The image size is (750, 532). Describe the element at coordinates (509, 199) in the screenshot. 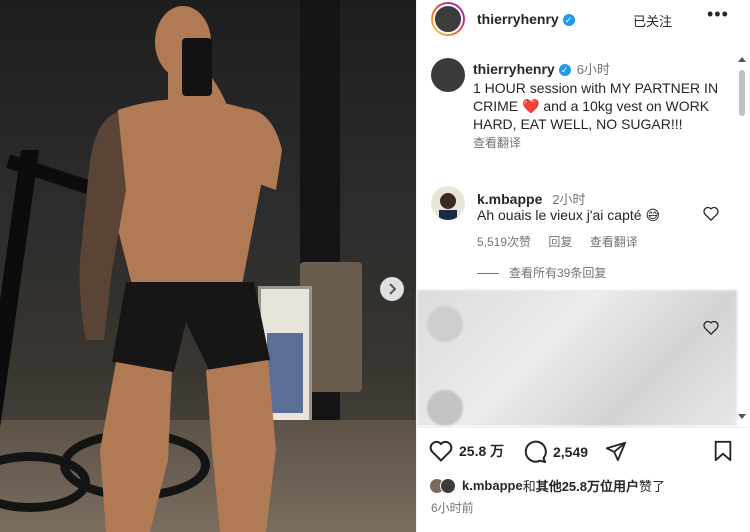

I see `comment-author: k.mbappe` at that location.